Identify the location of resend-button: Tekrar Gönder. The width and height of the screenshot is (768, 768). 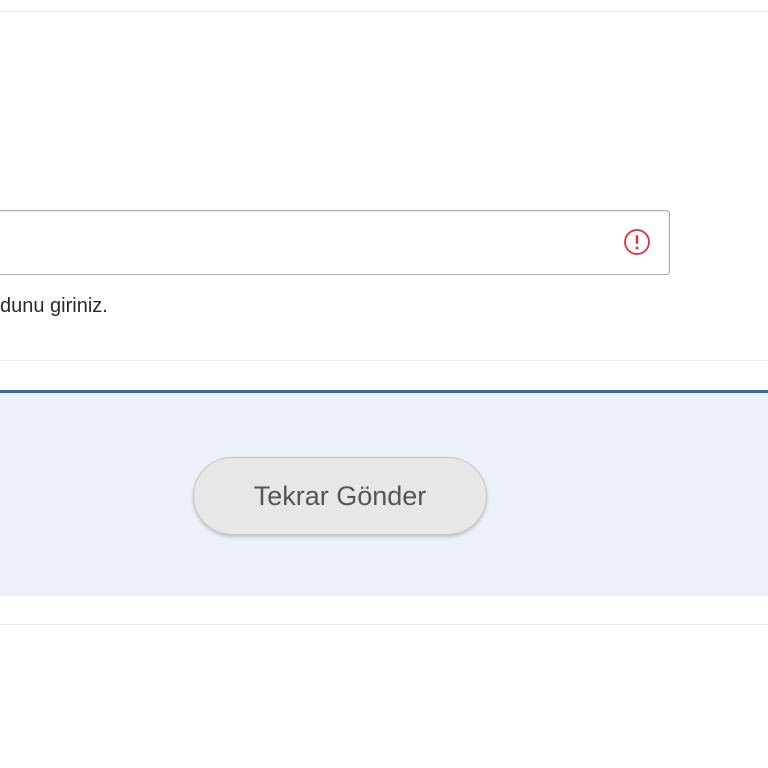
(340, 496).